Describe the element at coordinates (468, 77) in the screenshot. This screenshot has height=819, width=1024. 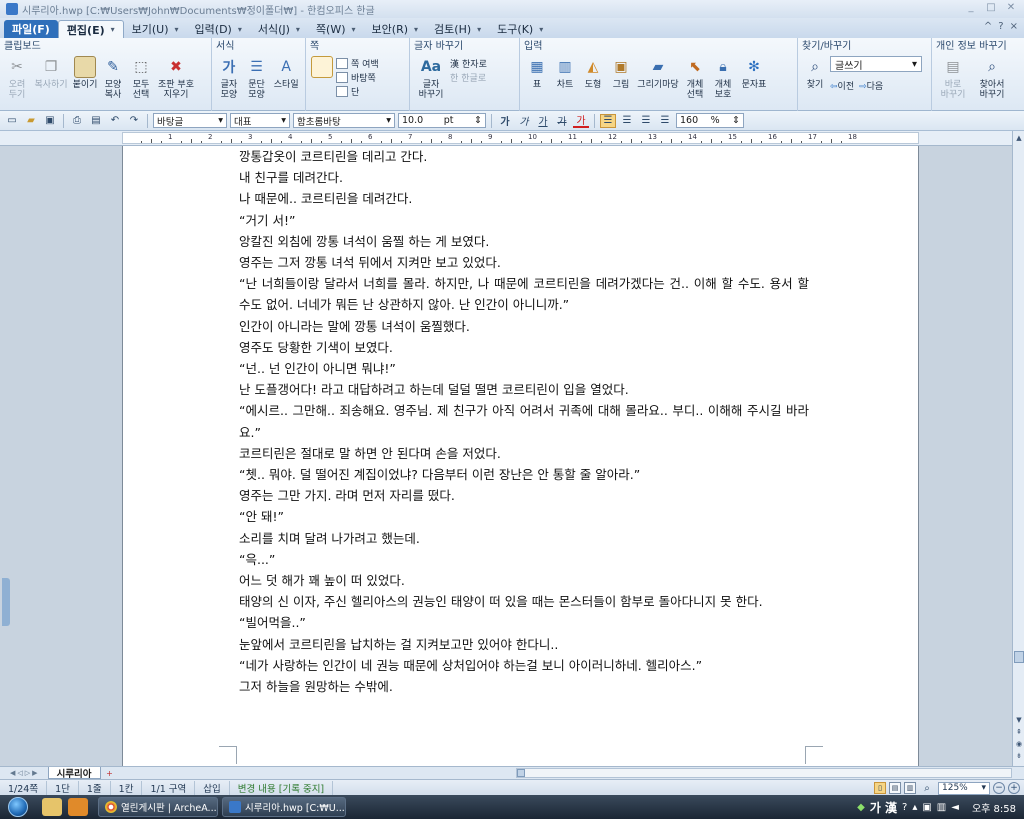
I see `hangul-button: 한 한글로` at that location.